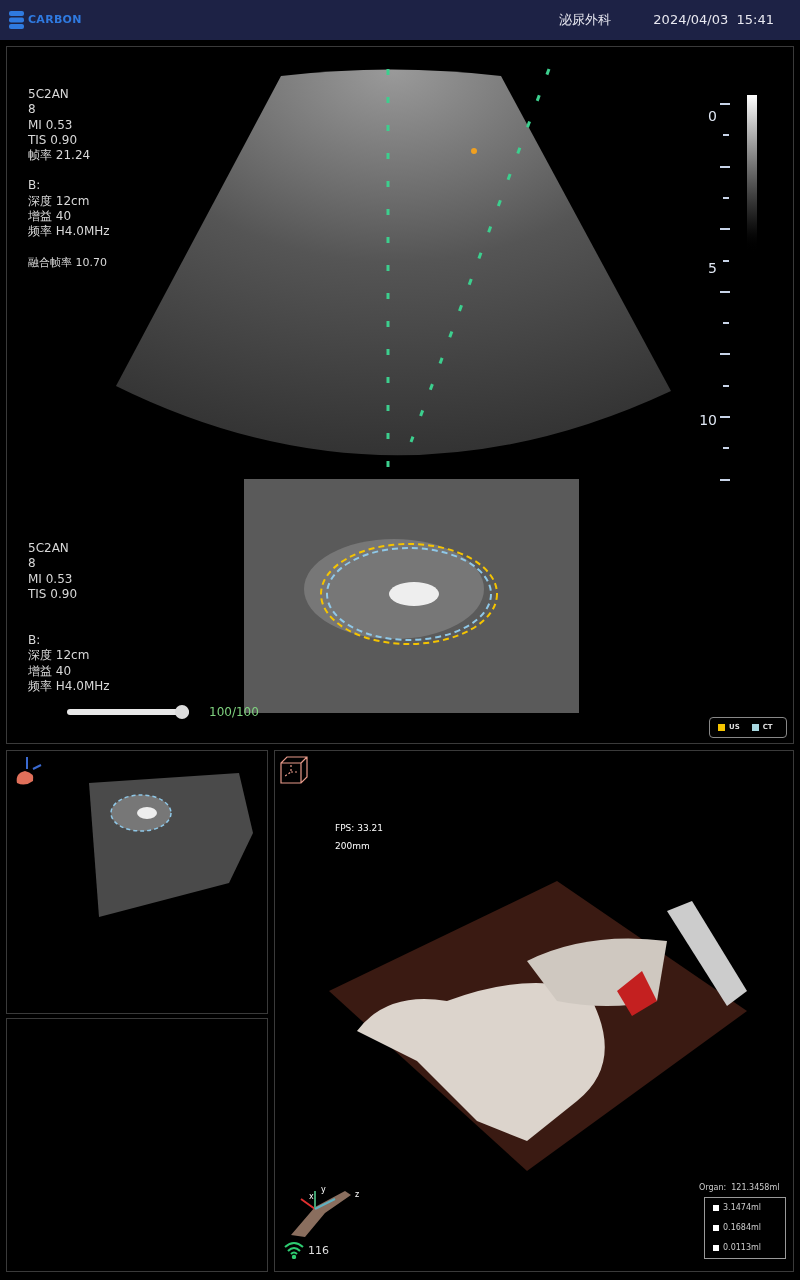  What do you see at coordinates (742, 1228) in the screenshot?
I see `volume-value: 0.1684ml` at bounding box center [742, 1228].